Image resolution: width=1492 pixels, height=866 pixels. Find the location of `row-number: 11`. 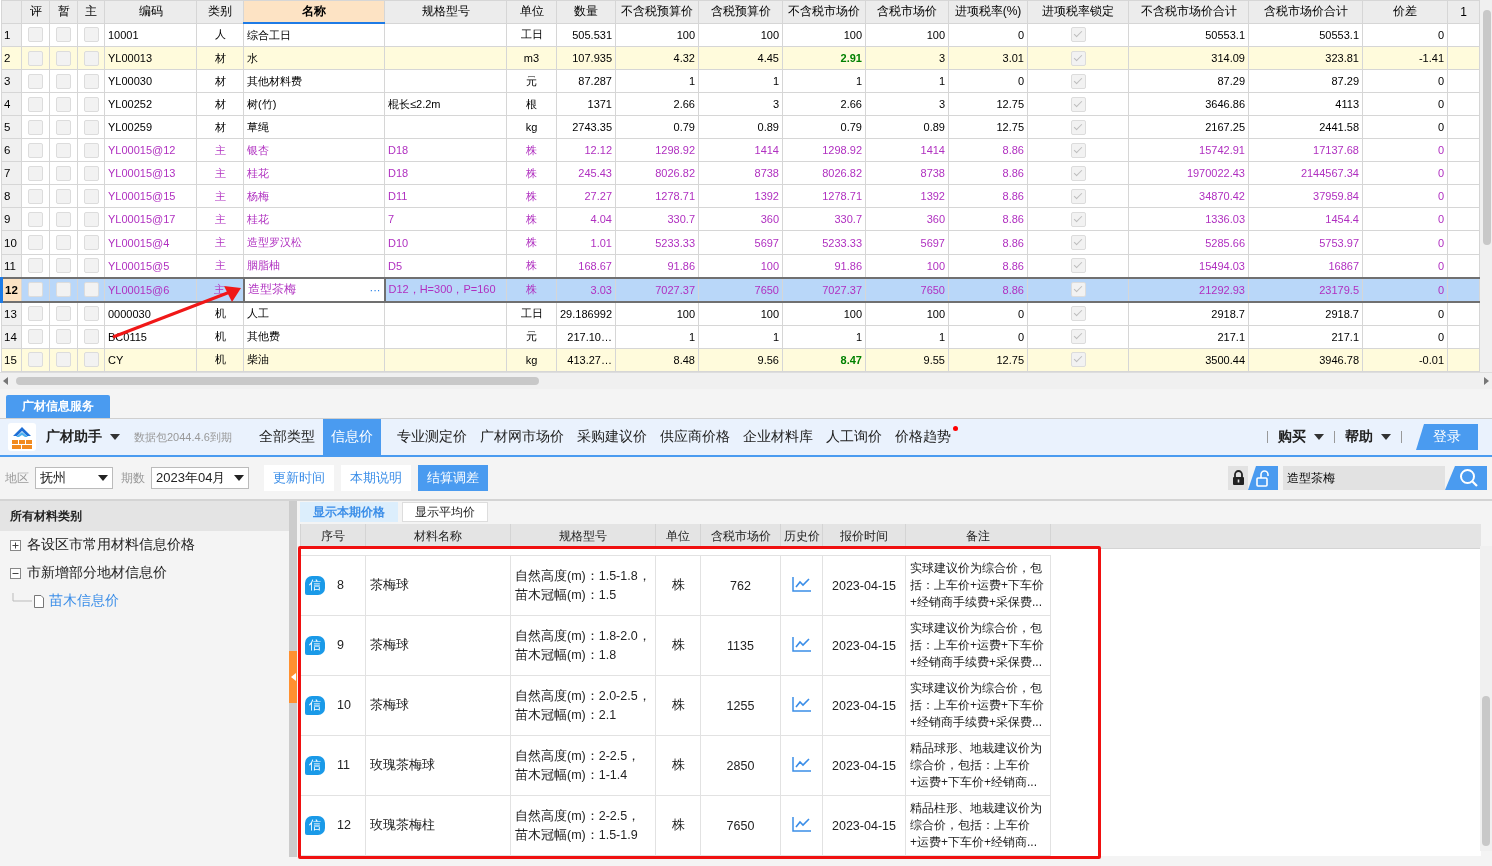

row-number: 11 is located at coordinates (11, 266).